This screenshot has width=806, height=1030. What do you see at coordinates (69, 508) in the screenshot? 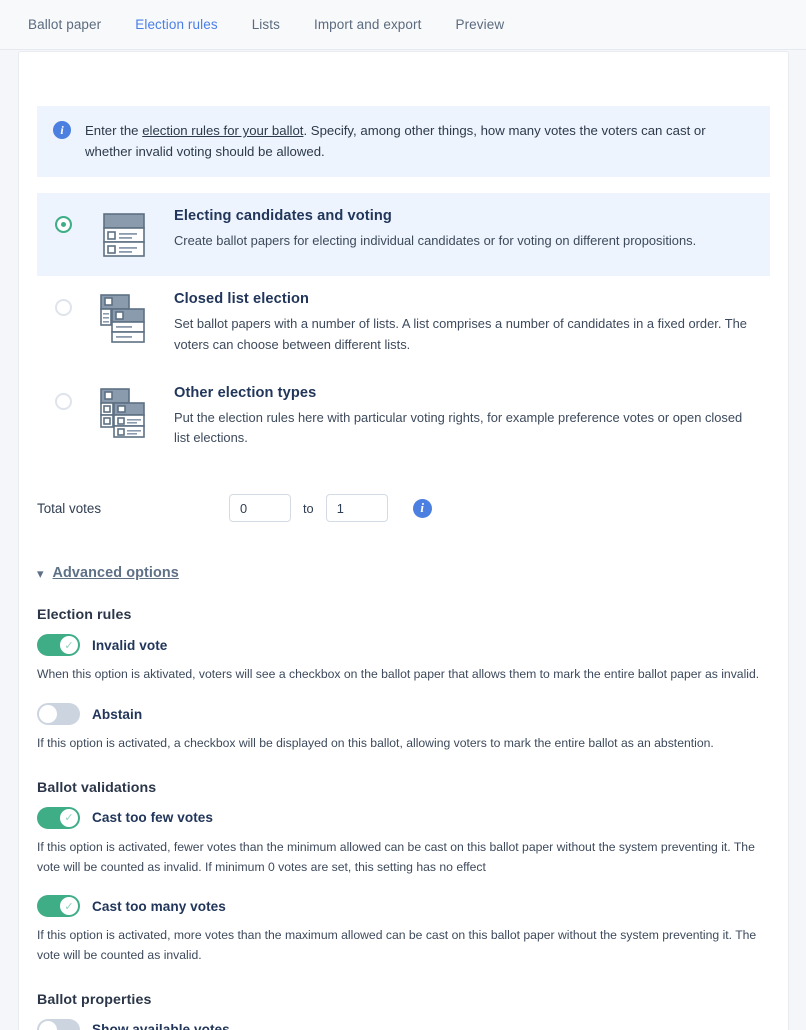
I see `total-votes-label: Total votes` at bounding box center [69, 508].